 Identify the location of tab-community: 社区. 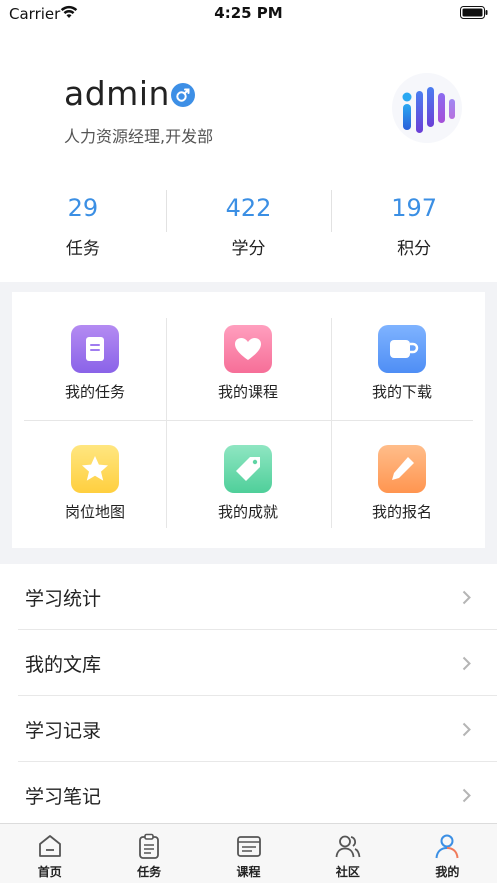
(347, 853).